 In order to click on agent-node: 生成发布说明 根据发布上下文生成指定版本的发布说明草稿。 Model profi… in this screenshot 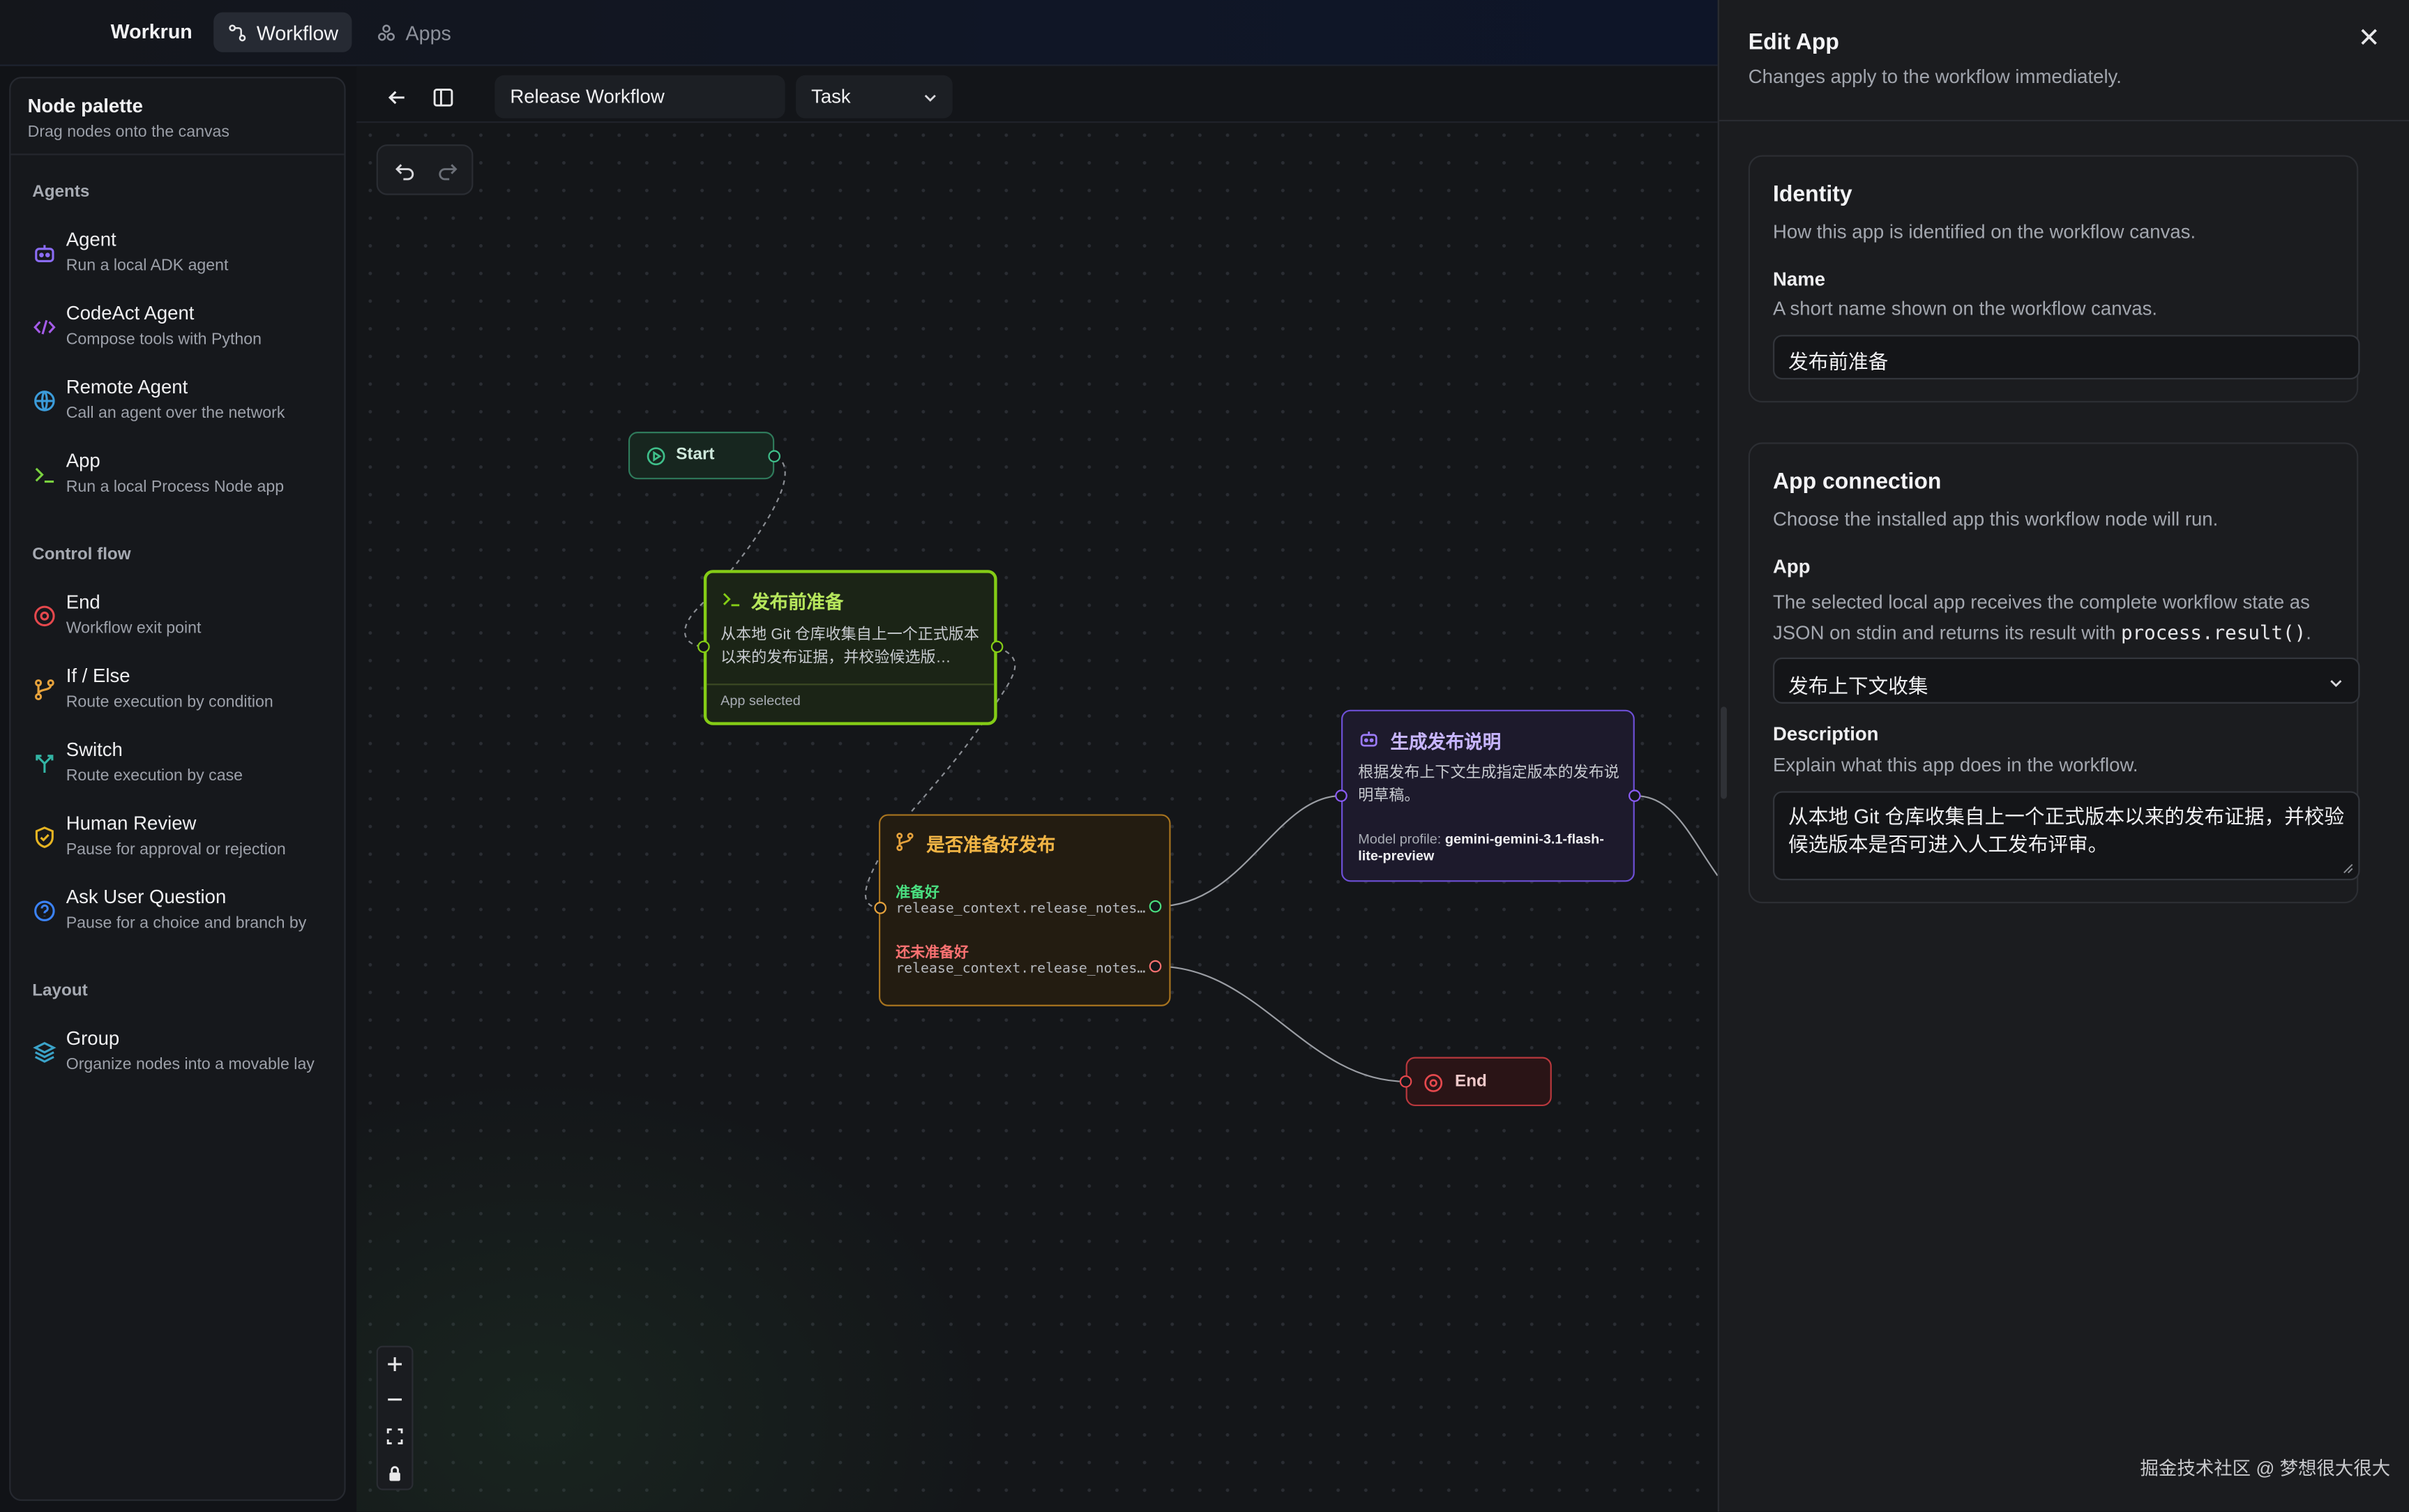, I will do `click(1488, 795)`.